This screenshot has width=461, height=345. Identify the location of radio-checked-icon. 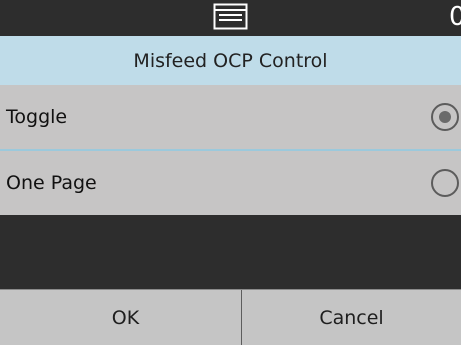
(445, 117).